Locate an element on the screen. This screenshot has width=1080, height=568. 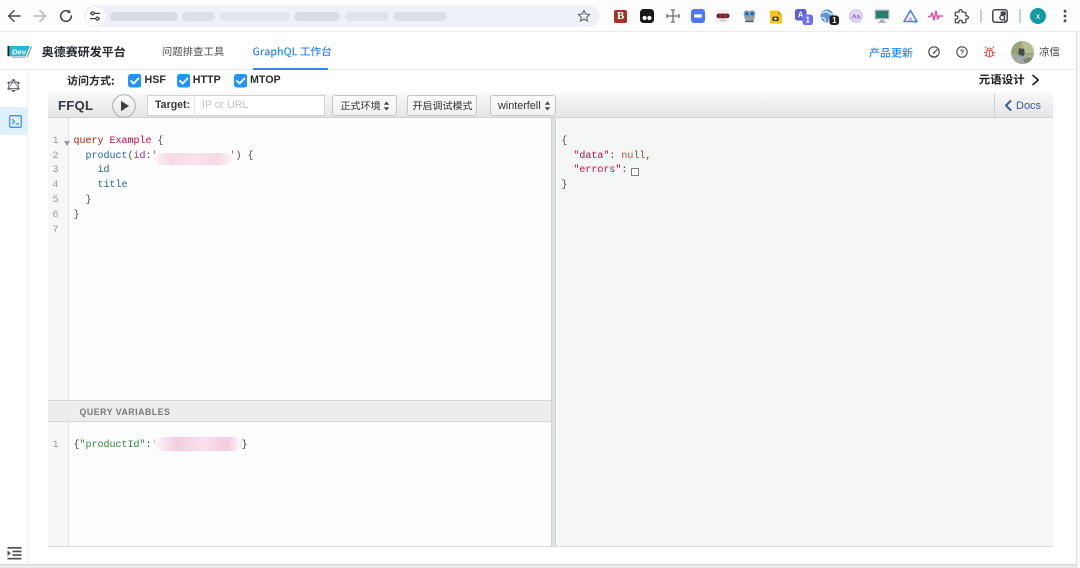
svg-text: Dev is located at coordinates (19, 51).